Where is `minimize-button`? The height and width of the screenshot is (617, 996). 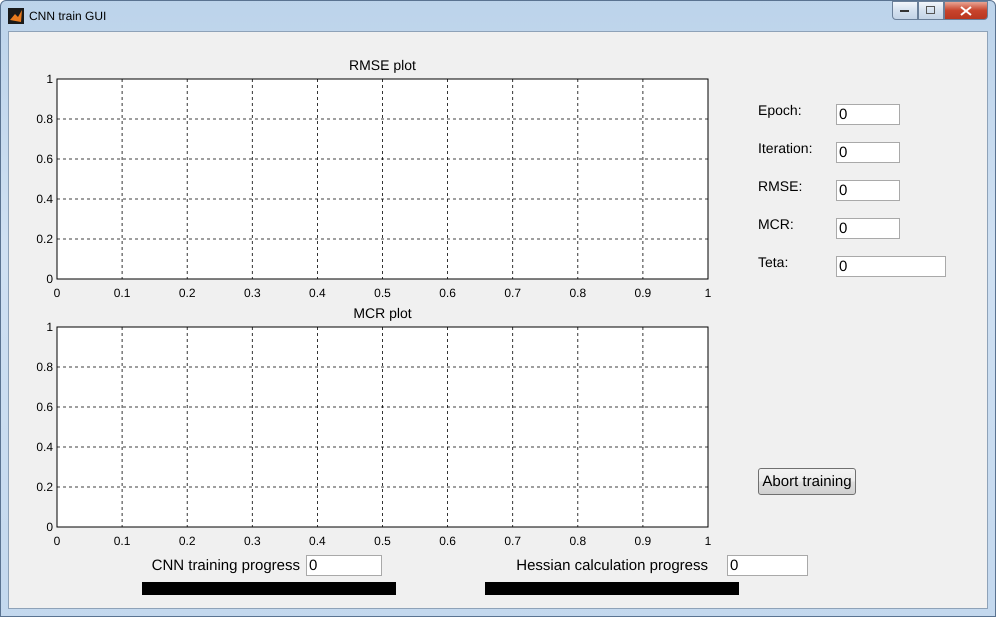 minimize-button is located at coordinates (905, 10).